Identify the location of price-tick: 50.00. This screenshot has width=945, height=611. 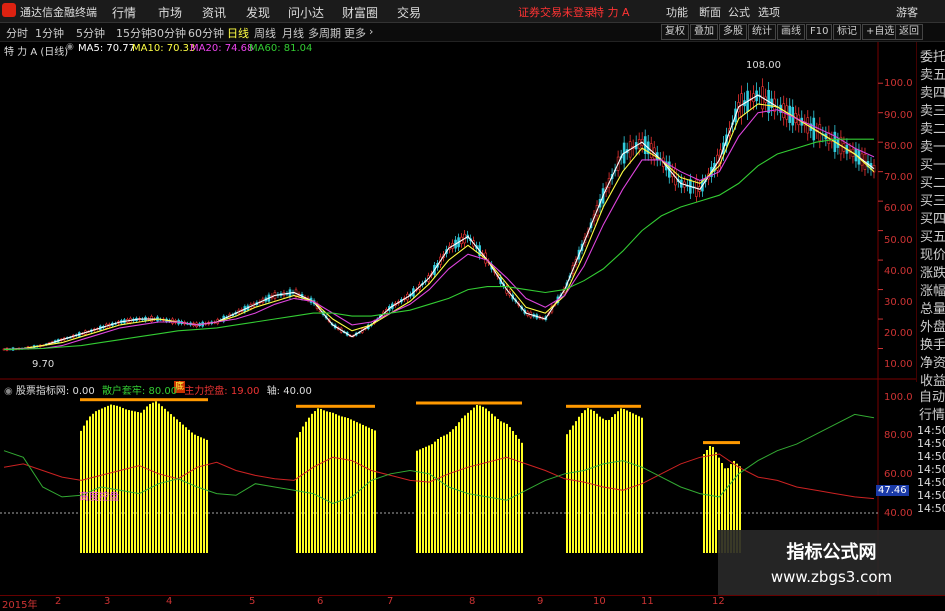
(898, 240).